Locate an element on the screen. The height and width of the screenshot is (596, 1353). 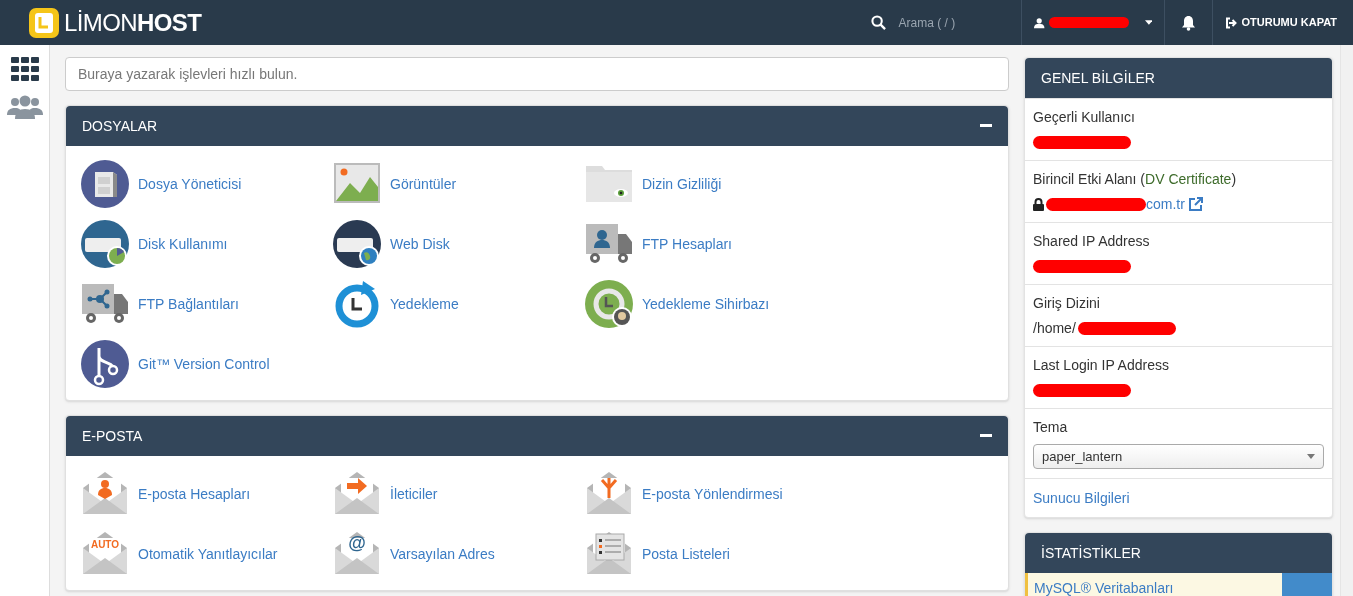
feature-link: Otomatik Yanıtlayıcılar is located at coordinates (208, 554).